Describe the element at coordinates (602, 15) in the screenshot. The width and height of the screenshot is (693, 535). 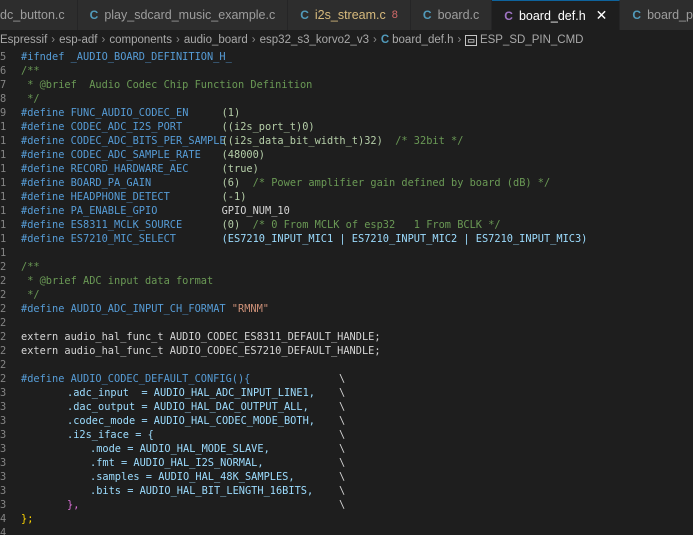
I see `close-icon: ✕` at that location.